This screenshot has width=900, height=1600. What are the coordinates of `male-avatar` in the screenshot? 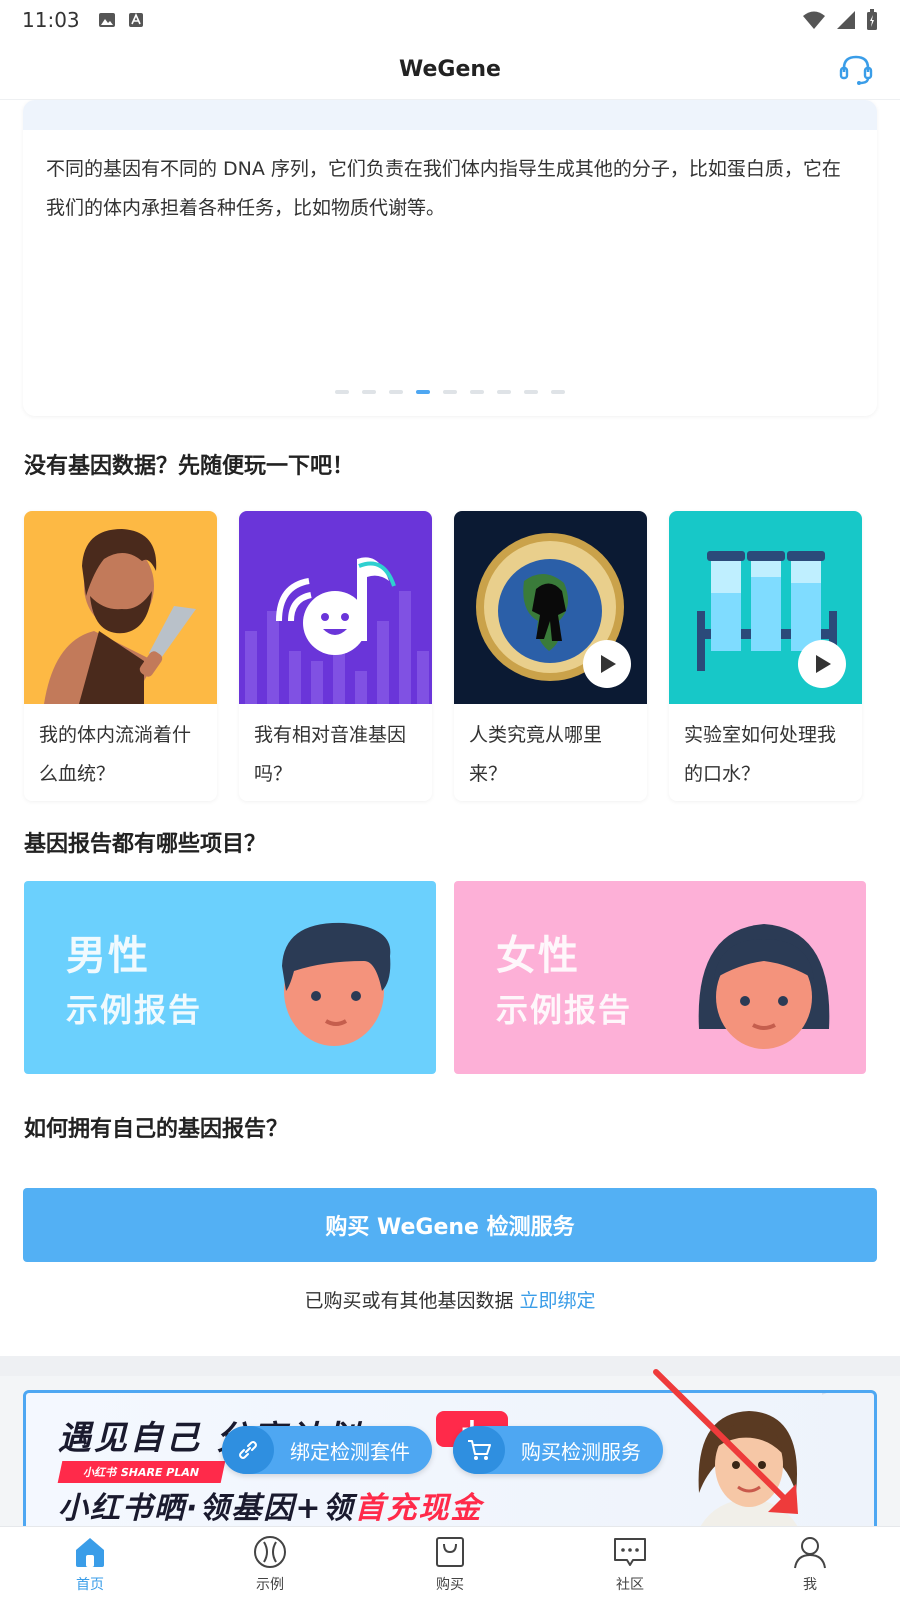 It's located at (336, 984).